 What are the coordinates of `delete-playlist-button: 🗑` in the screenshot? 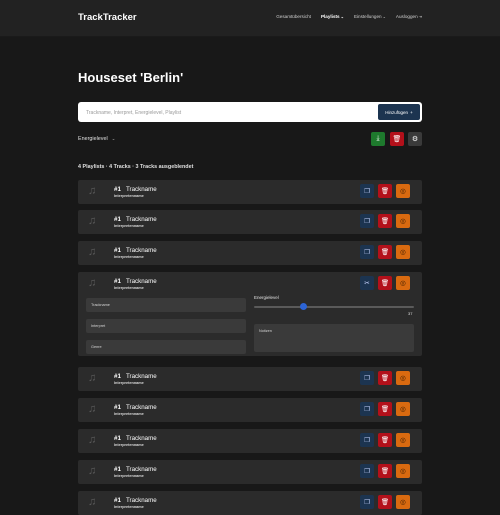 It's located at (397, 139).